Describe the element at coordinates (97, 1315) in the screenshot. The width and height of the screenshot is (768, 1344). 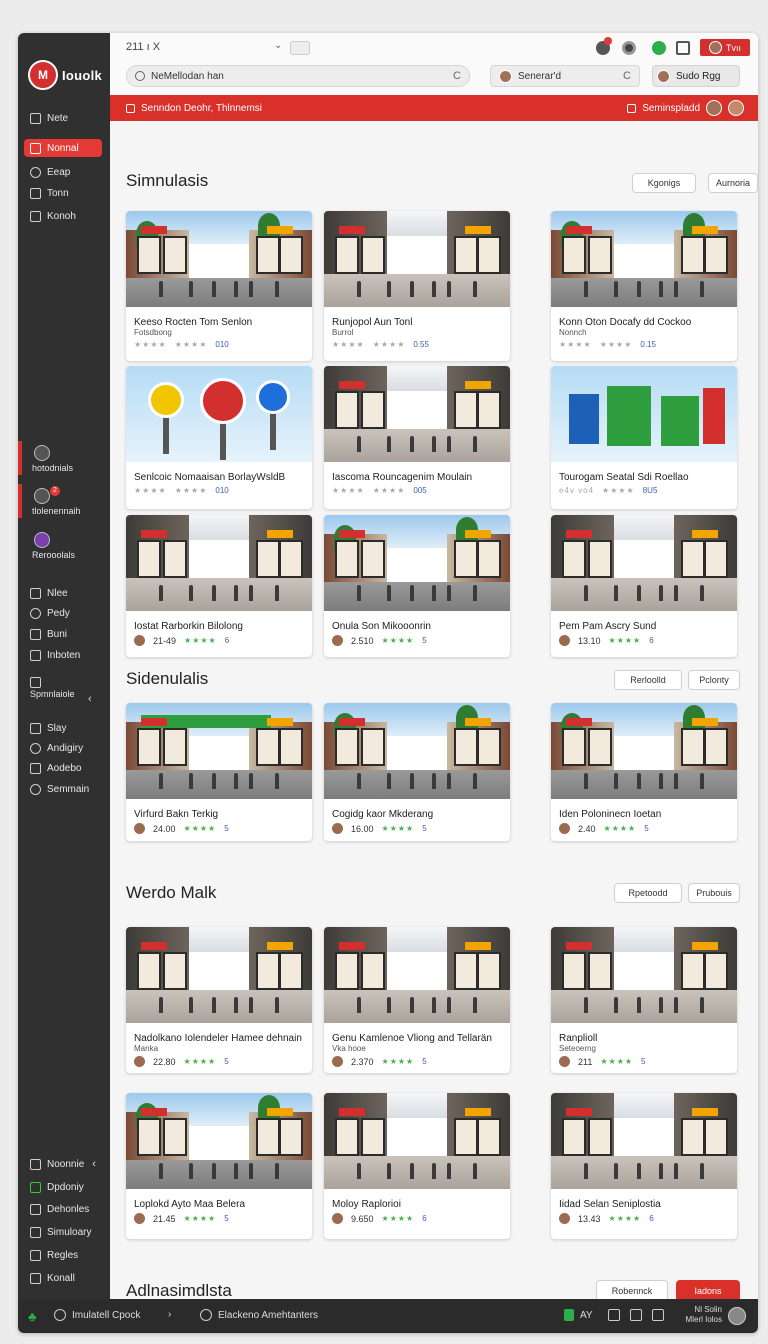
I see `simulator-clock: Imulatell Cpock` at that location.